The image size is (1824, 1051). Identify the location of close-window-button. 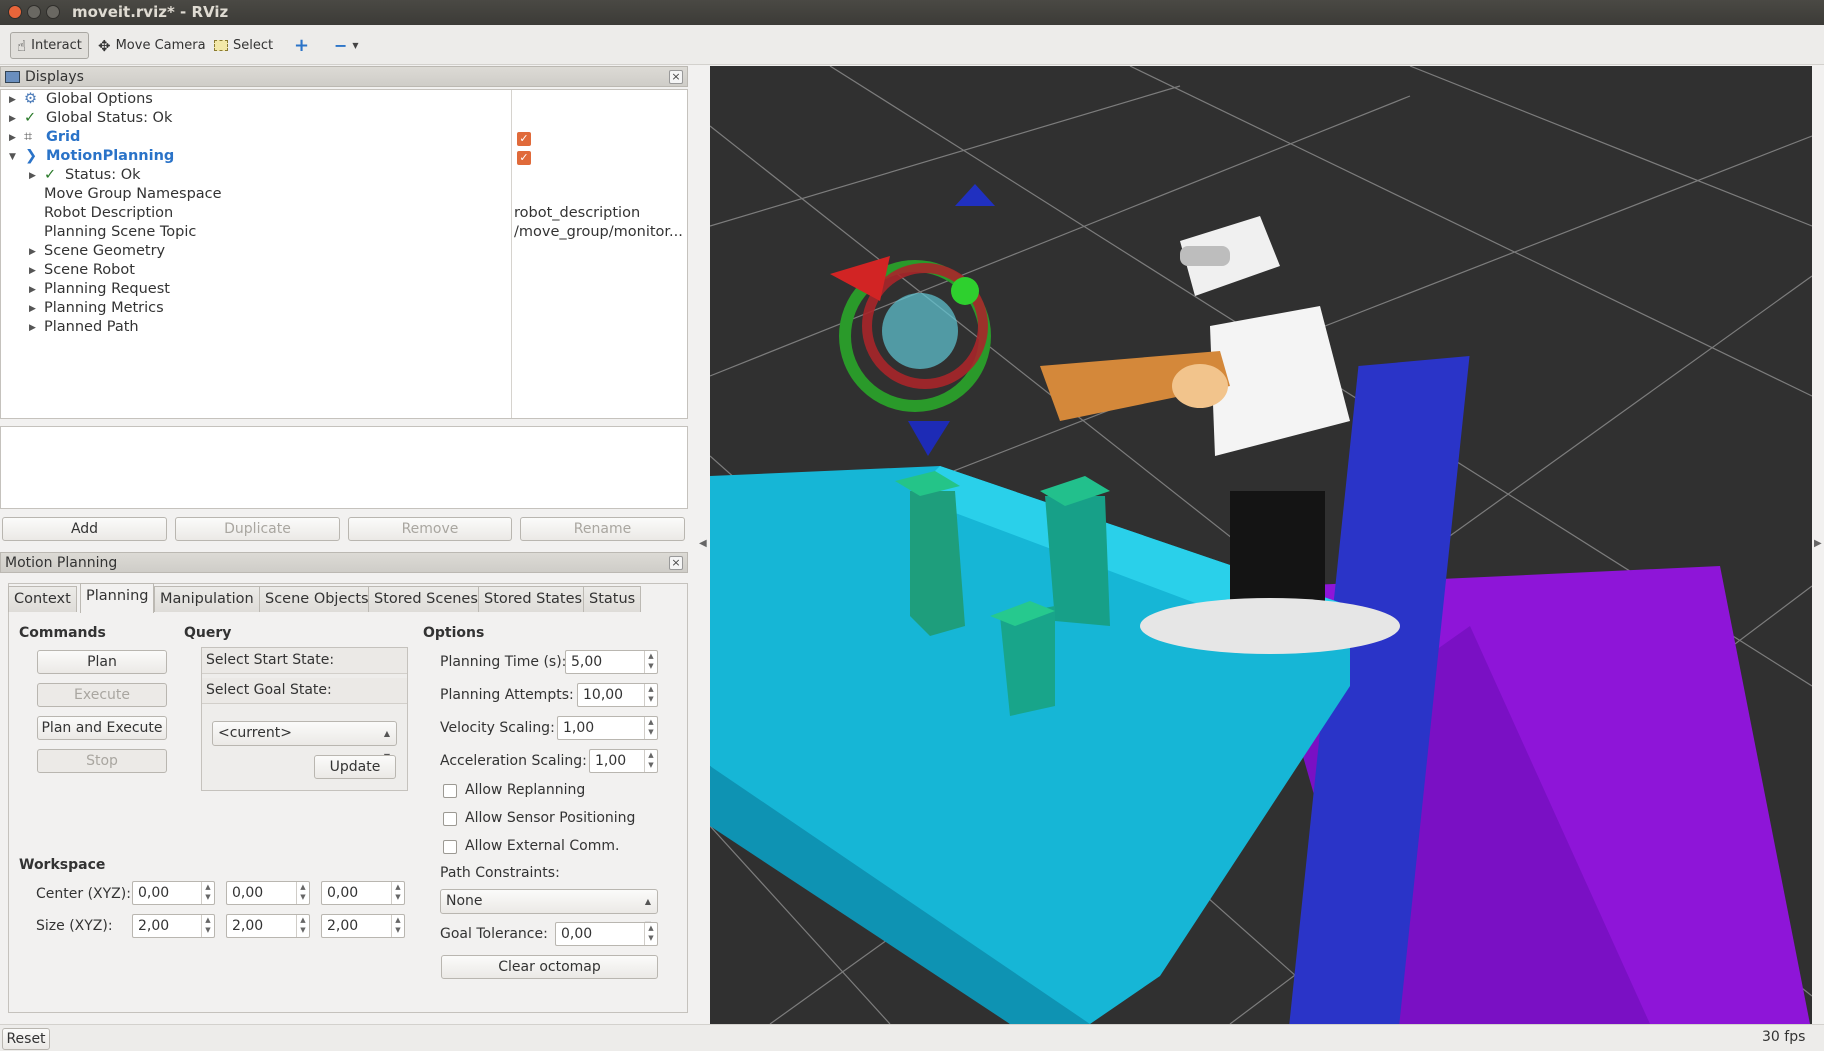
(15, 12).